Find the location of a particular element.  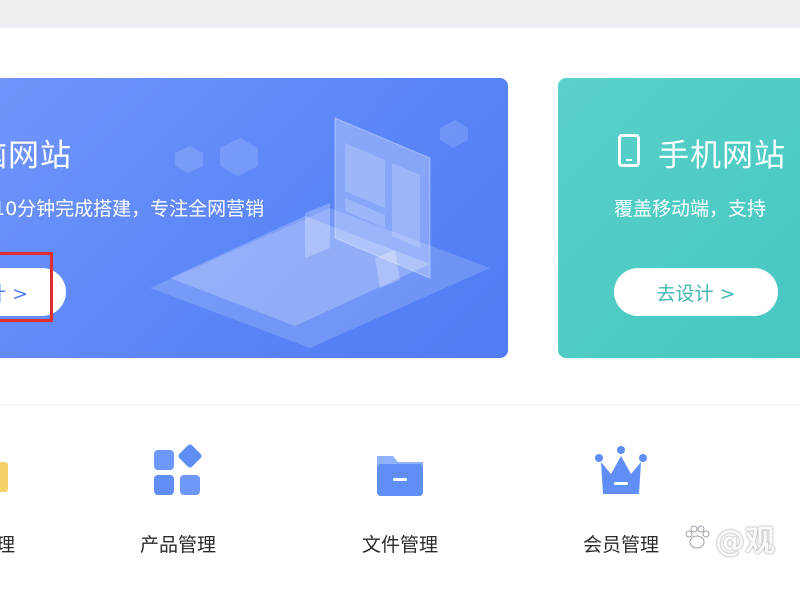

top-bar is located at coordinates (400, 14).